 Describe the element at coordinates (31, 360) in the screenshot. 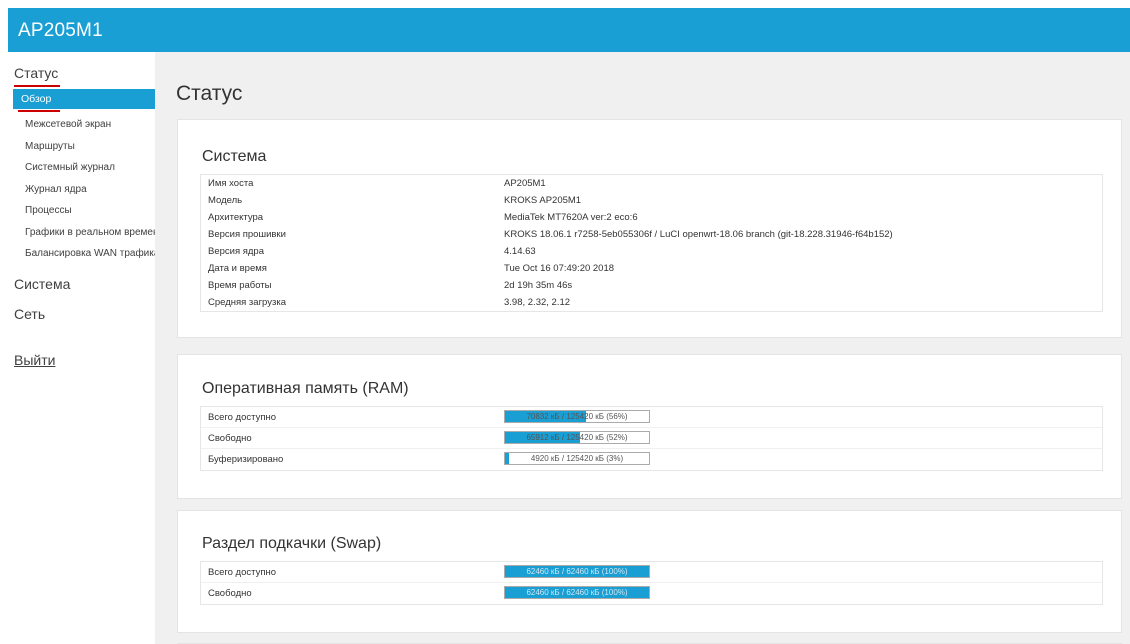

I see `logout-link: Выйти` at that location.